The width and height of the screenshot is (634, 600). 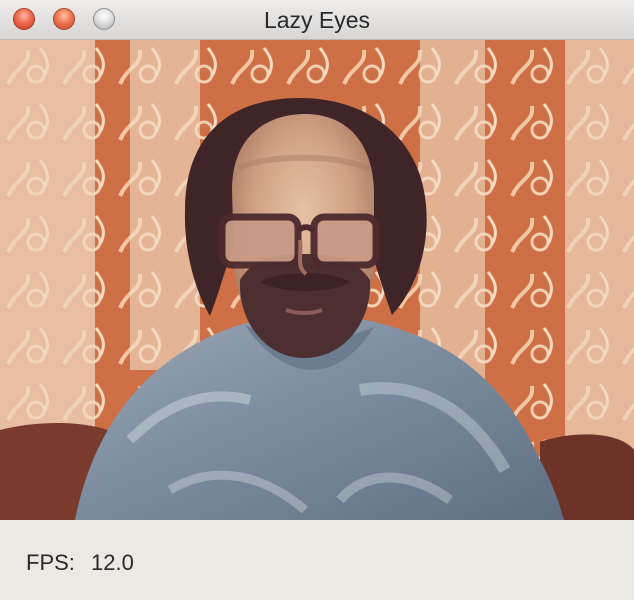 I want to click on fps-label: FPS:, so click(x=50, y=562).